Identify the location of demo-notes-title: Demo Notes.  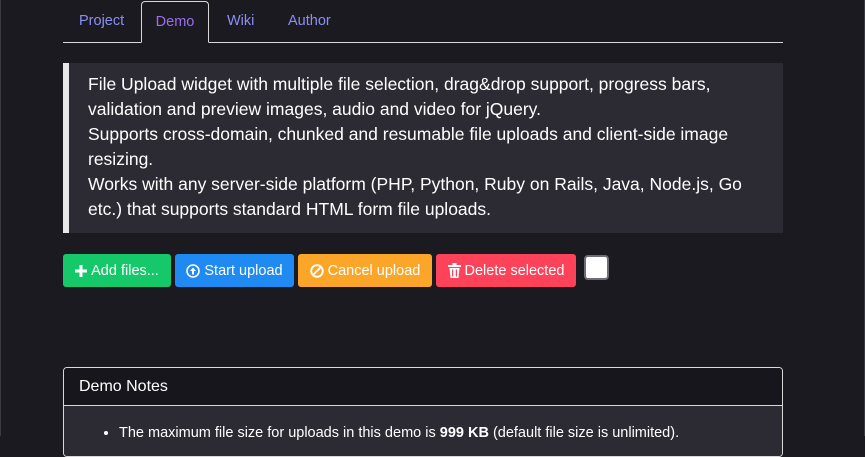
(423, 387).